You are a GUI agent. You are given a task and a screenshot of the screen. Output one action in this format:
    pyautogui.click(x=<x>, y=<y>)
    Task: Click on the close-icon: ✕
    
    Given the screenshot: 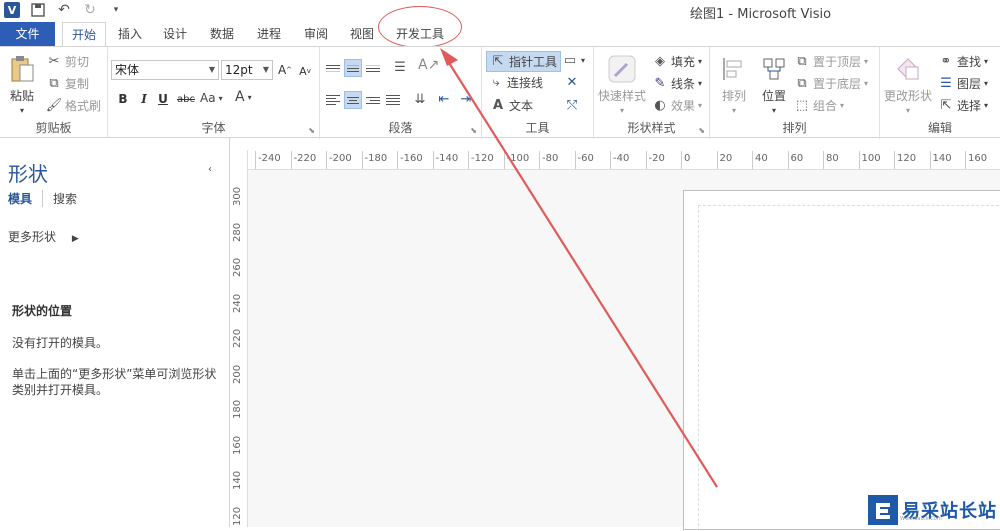 What is the action you would take?
    pyautogui.click(x=572, y=82)
    